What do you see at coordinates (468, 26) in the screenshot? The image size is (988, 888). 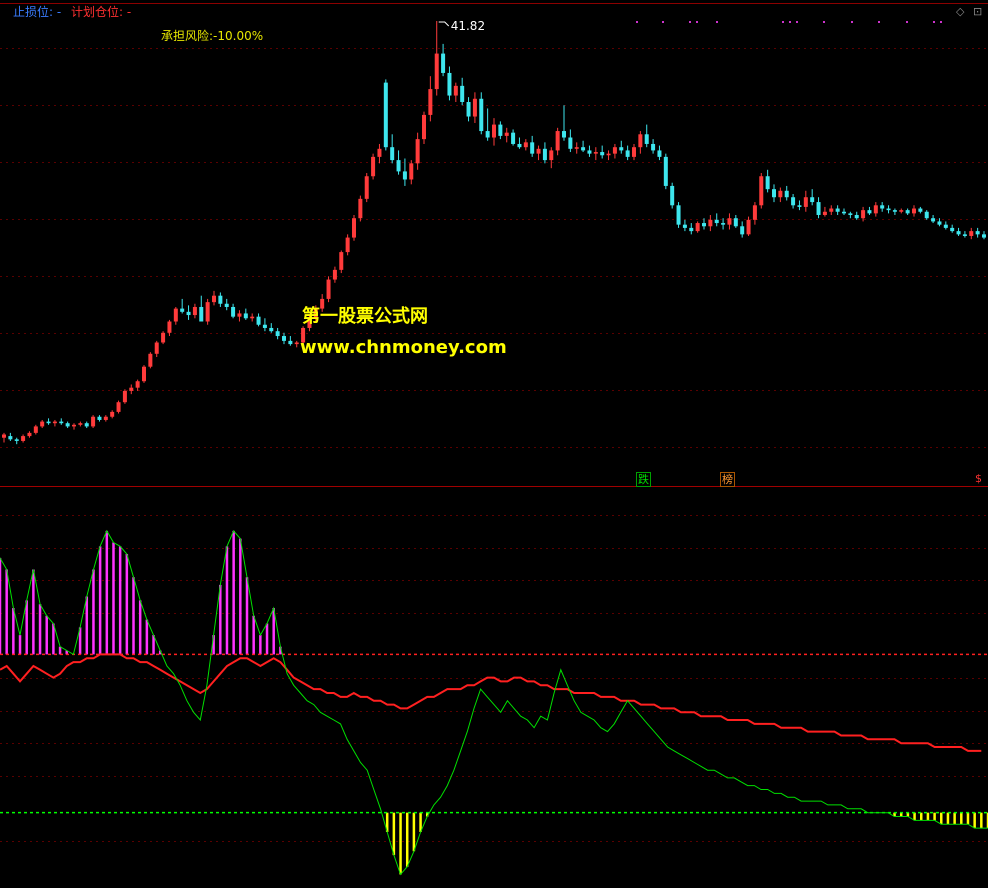 I see `max-price-label: 41.82` at bounding box center [468, 26].